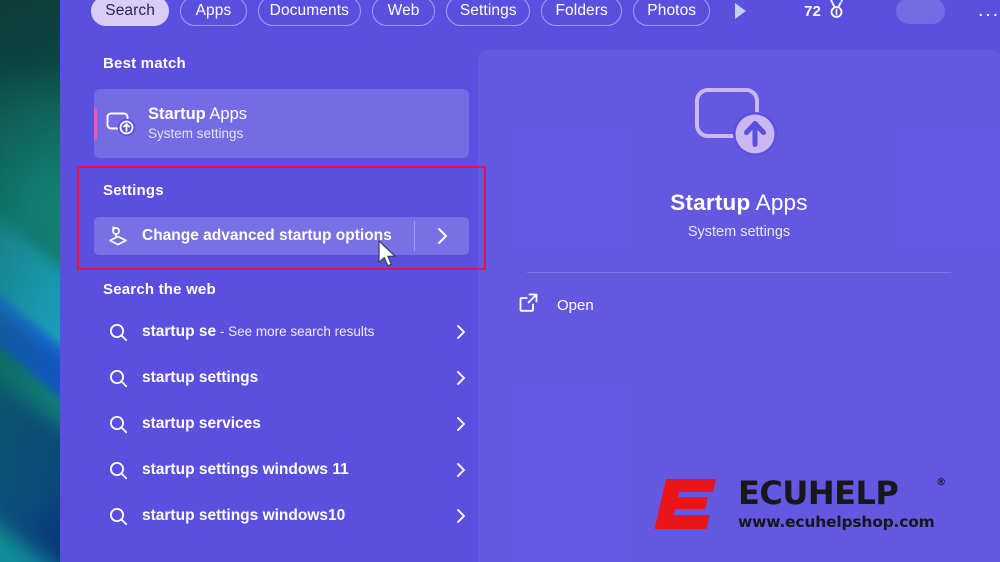 The width and height of the screenshot is (1000, 562). Describe the element at coordinates (95, 123) in the screenshot. I see `selection-indicator` at that location.